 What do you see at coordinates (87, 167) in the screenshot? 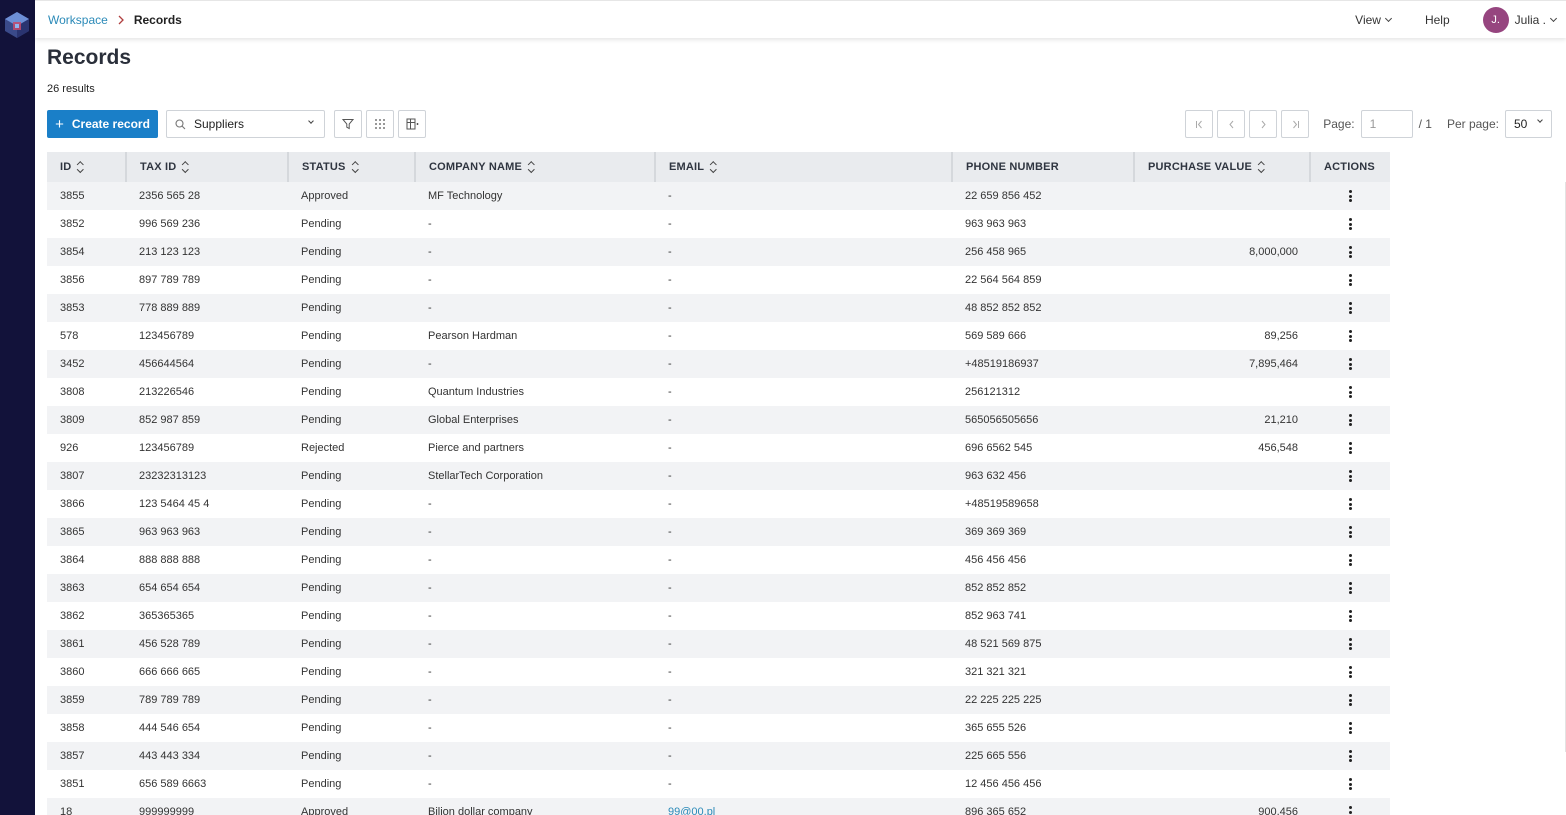
I see `column-header-id: ID` at bounding box center [87, 167].